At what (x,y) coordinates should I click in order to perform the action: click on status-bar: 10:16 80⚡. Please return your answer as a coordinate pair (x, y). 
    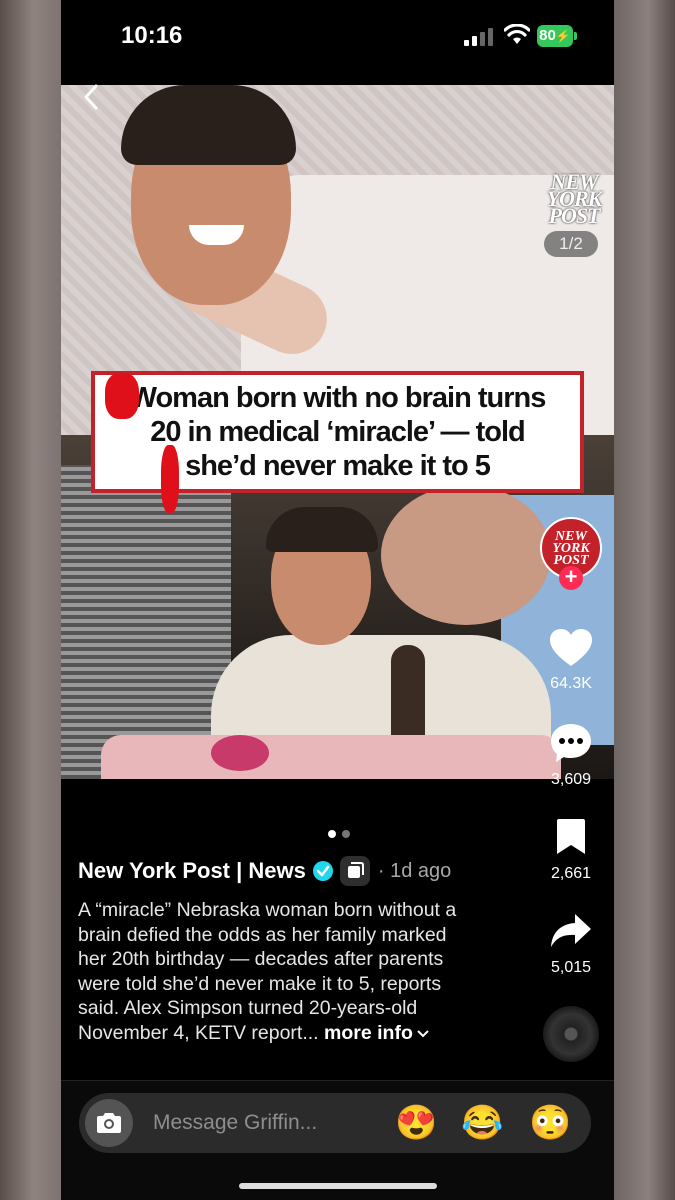
    Looking at the image, I should click on (337, 40).